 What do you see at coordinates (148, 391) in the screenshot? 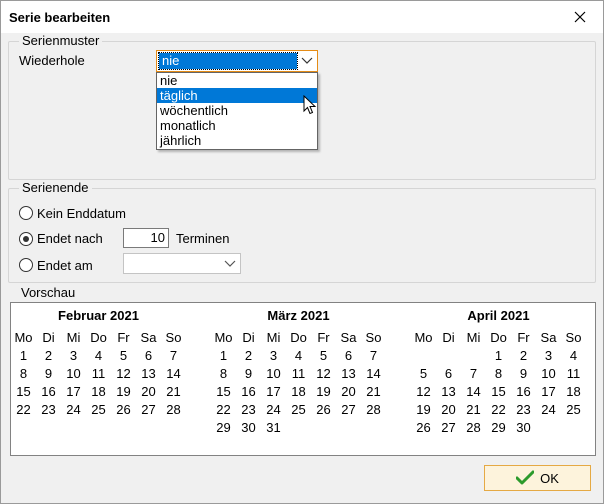
I see `calendar-day: 20` at bounding box center [148, 391].